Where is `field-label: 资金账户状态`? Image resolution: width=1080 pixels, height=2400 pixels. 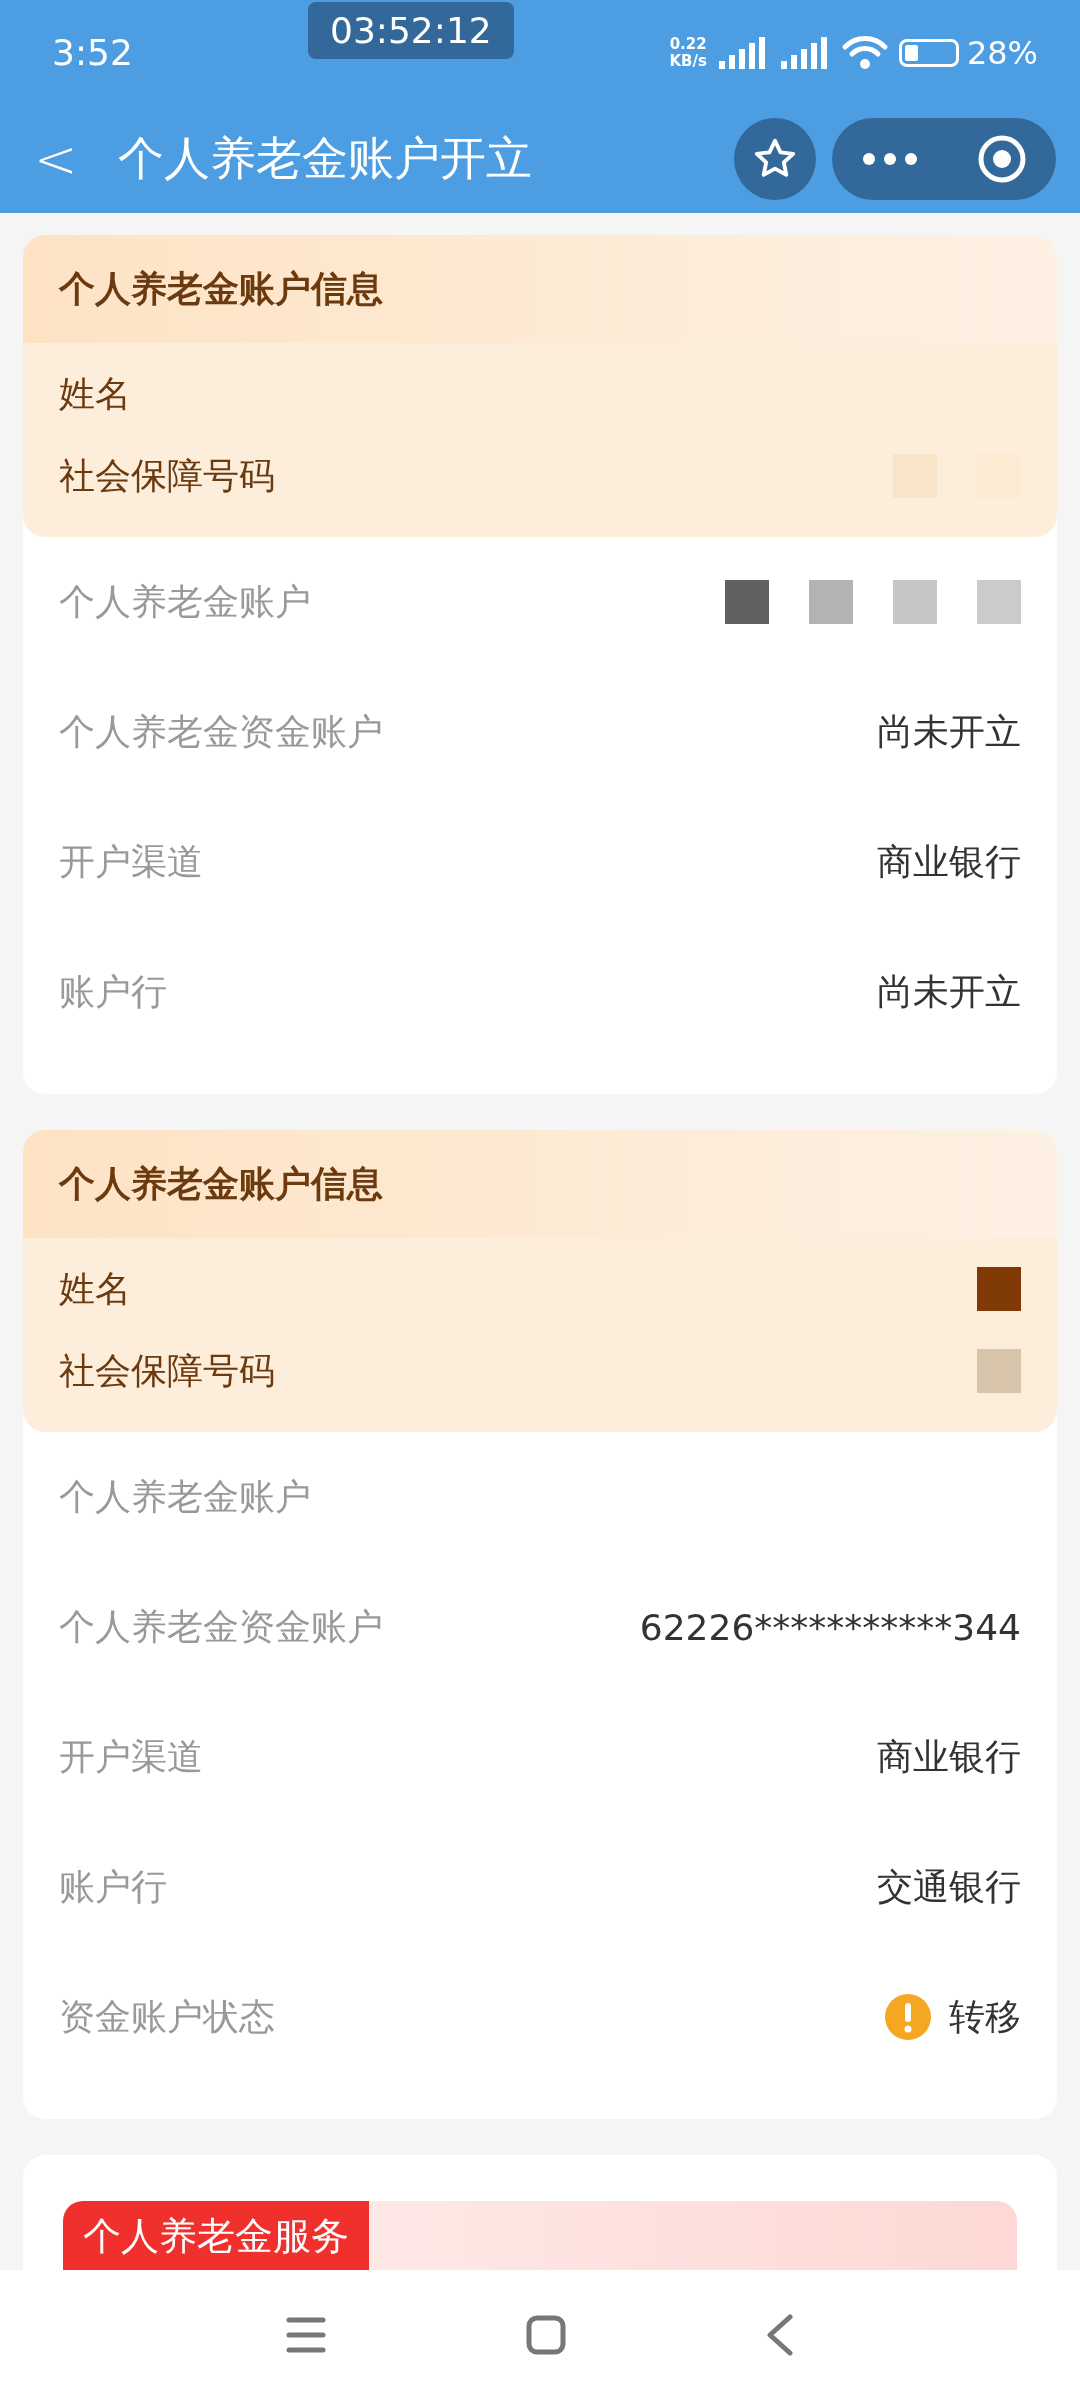 field-label: 资金账户状态 is located at coordinates (167, 2016).